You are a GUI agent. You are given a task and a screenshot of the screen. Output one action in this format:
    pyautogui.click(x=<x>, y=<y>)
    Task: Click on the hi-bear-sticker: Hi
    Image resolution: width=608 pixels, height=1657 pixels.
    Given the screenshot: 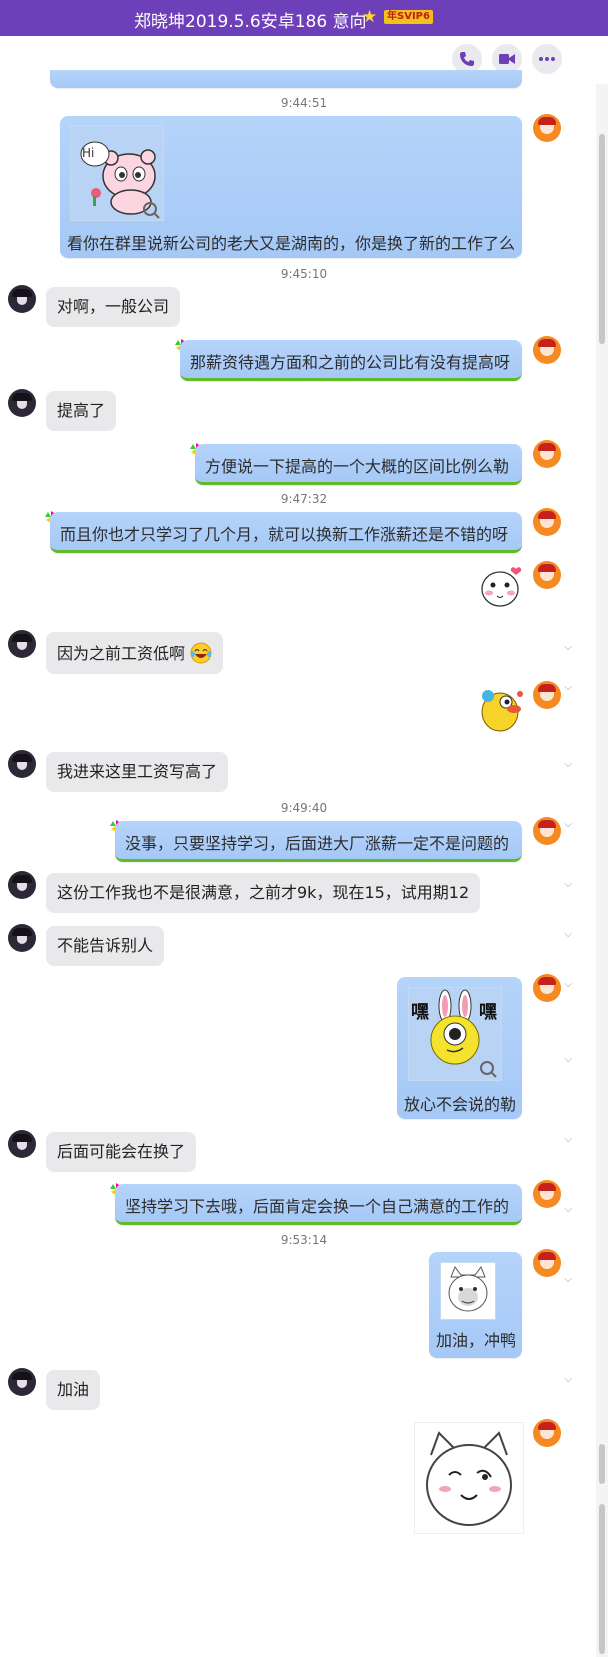 What is the action you would take?
    pyautogui.click(x=117, y=173)
    